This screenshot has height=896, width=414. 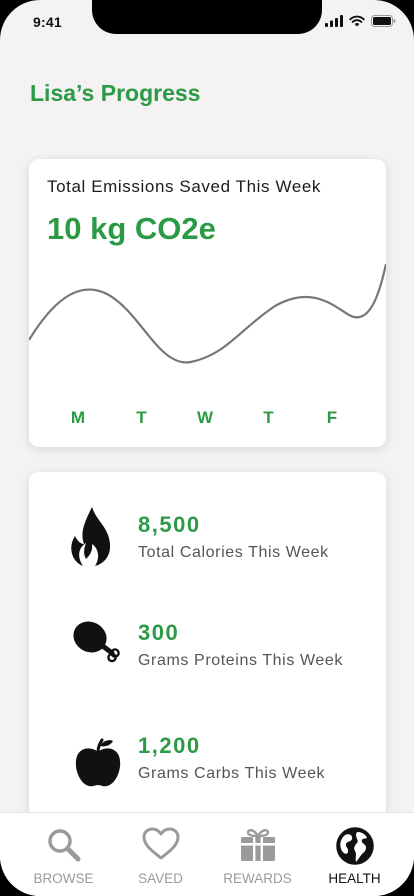 What do you see at coordinates (232, 773) in the screenshot?
I see `carbs-label: Grams Carbs This Week` at bounding box center [232, 773].